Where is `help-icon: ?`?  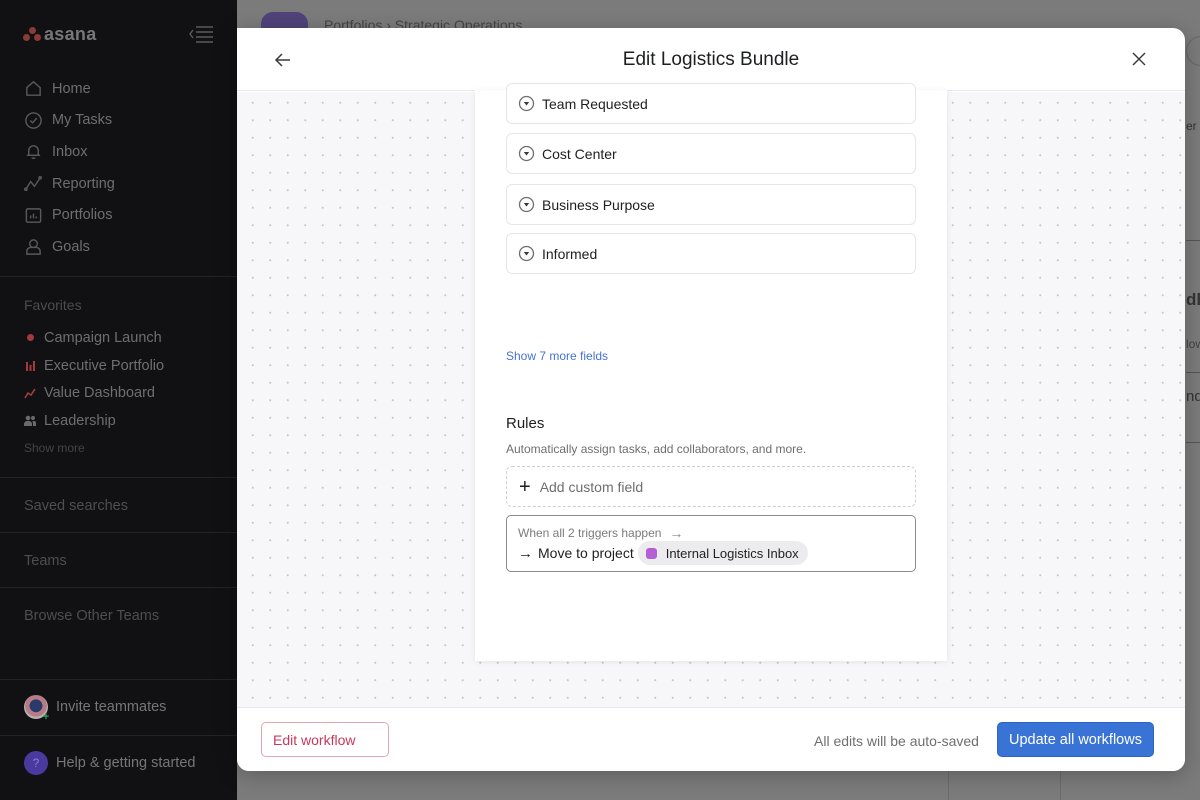
help-icon: ? is located at coordinates (36, 763).